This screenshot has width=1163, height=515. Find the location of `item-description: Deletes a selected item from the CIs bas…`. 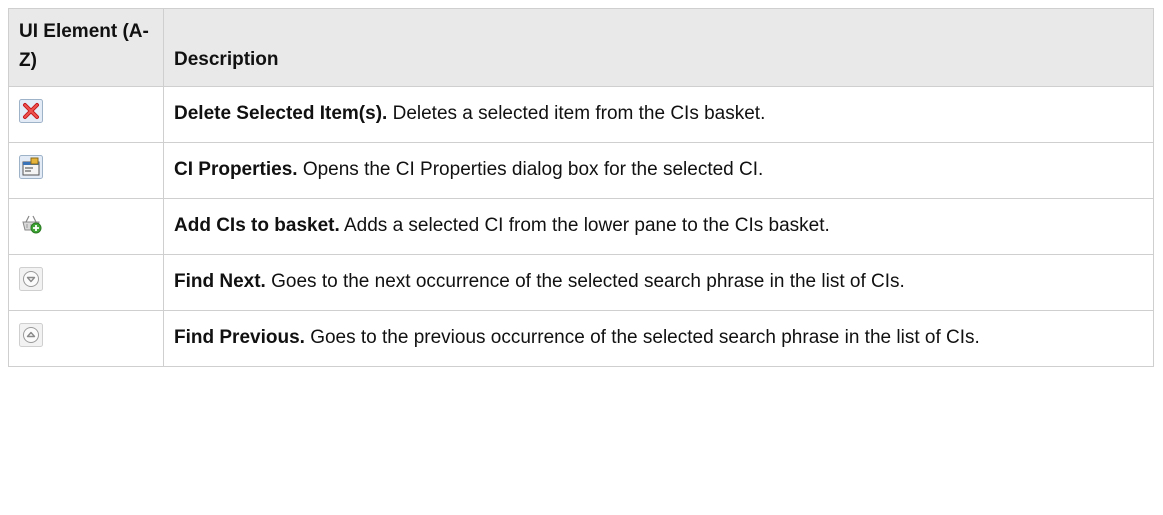

item-description: Deletes a selected item from the CIs bas… is located at coordinates (576, 113).